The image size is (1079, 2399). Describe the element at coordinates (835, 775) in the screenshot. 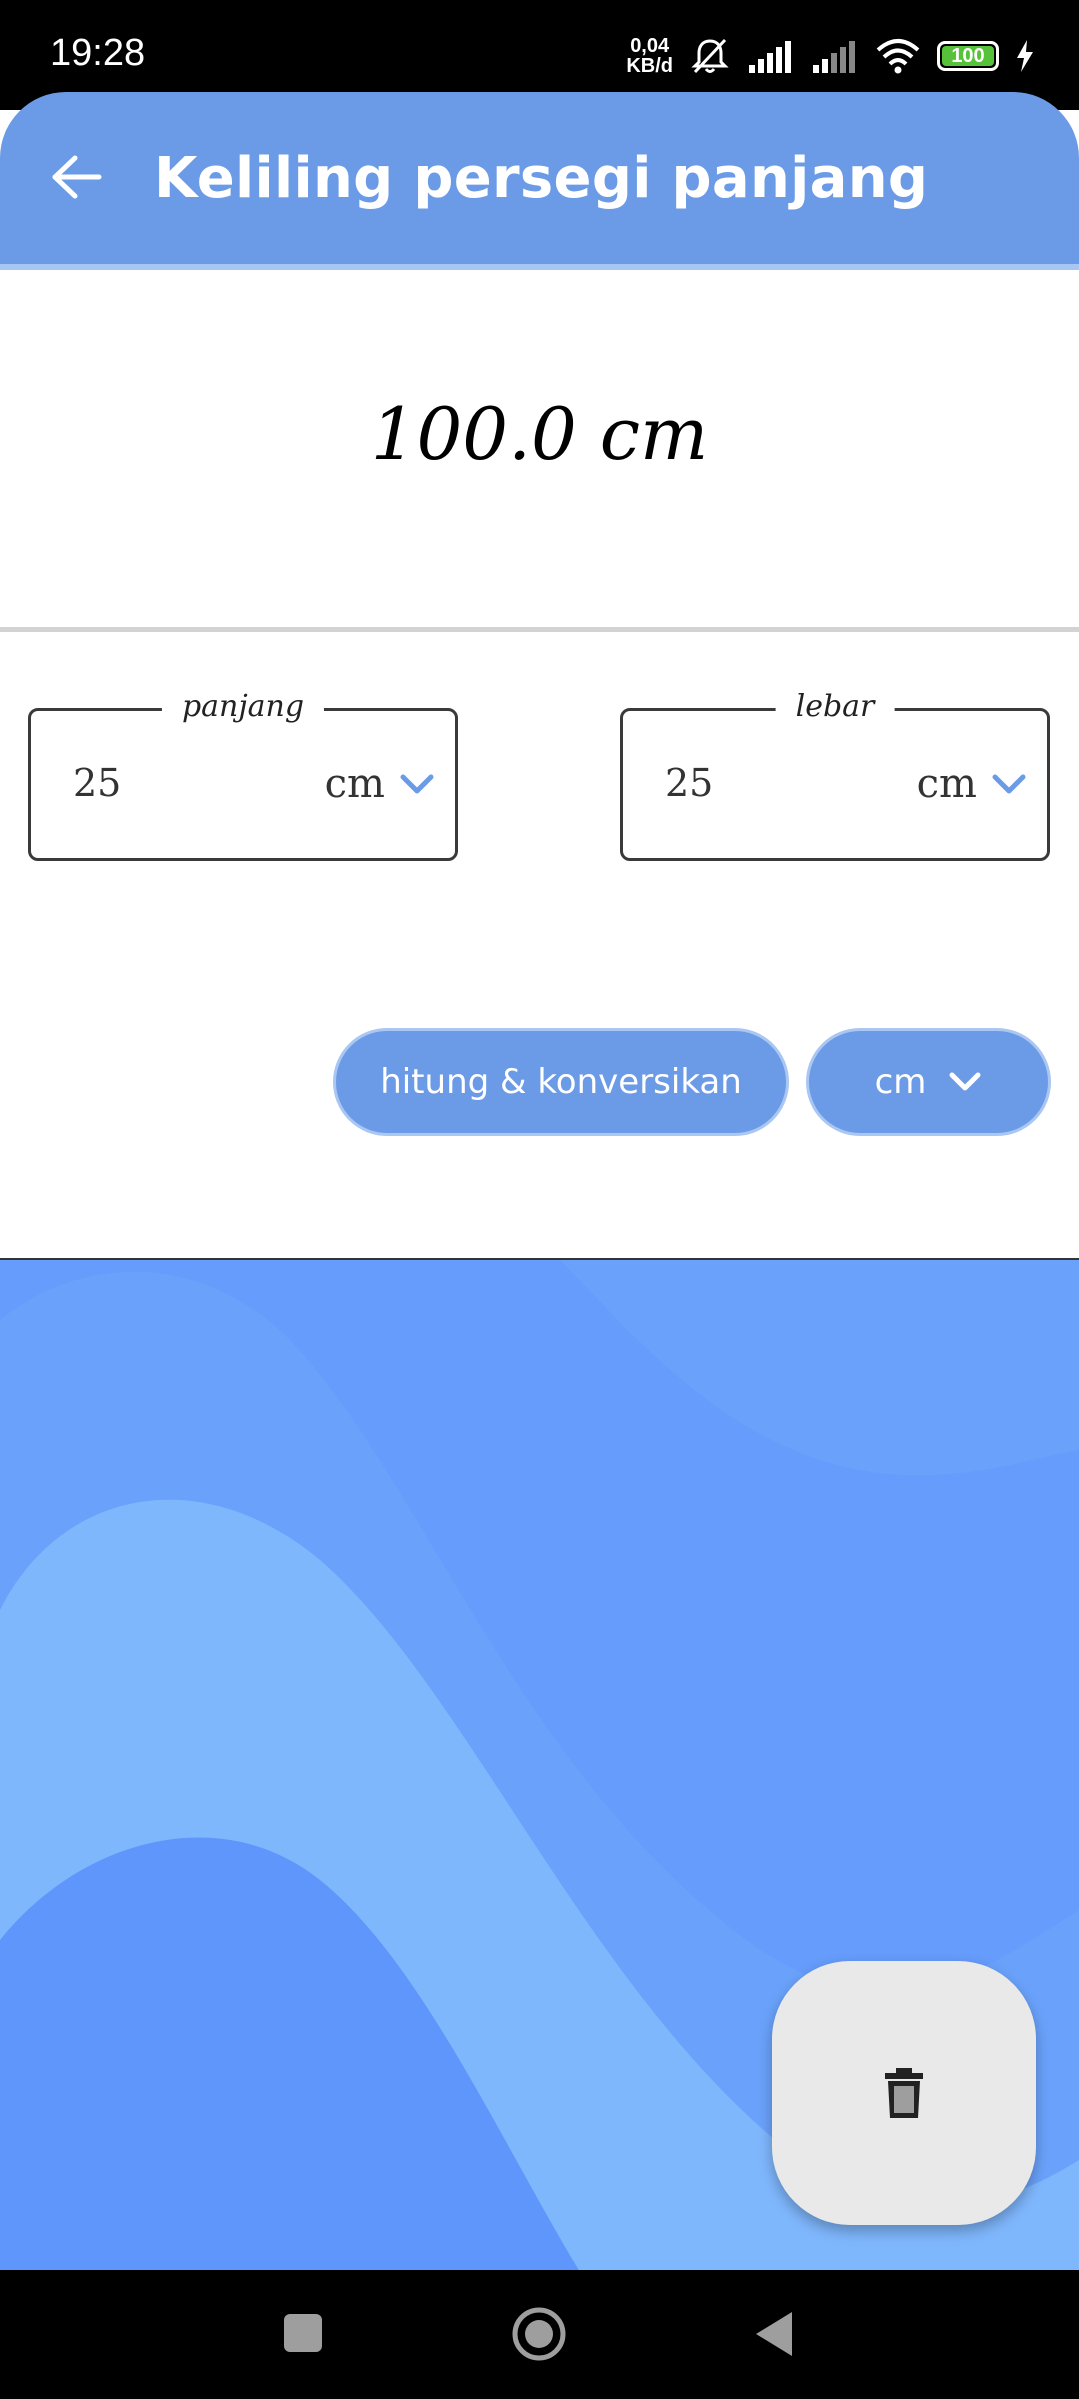

I see `width-field: lebar 25 cm` at that location.